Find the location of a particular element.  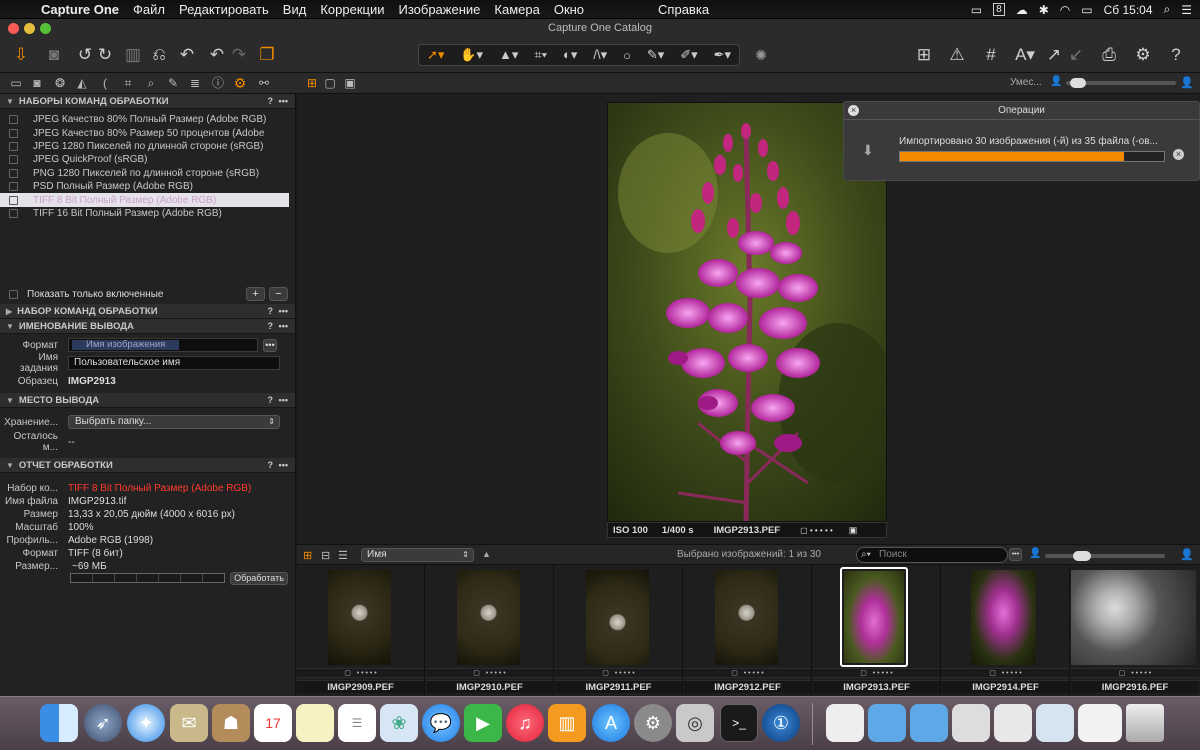

undo-icon: ↶ is located at coordinates (217, 55).